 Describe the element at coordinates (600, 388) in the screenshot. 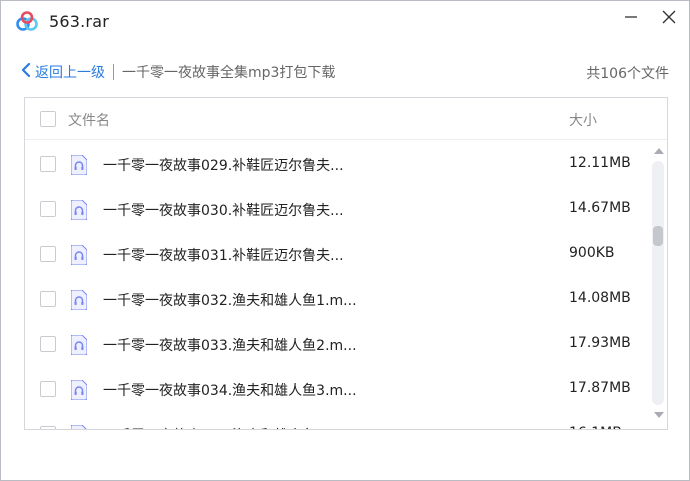

I see `file-size: 17.87MB` at that location.